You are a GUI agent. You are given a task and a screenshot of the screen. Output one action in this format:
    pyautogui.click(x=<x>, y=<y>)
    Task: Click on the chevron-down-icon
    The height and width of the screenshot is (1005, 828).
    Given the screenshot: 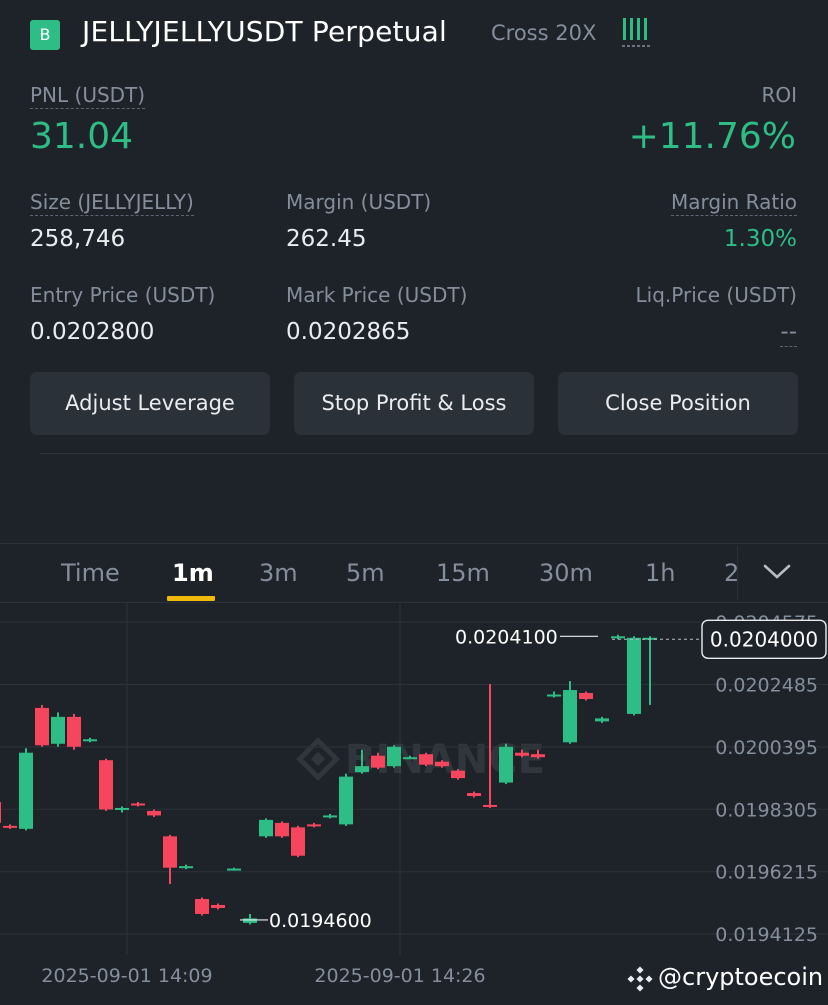 What is the action you would take?
    pyautogui.click(x=777, y=572)
    